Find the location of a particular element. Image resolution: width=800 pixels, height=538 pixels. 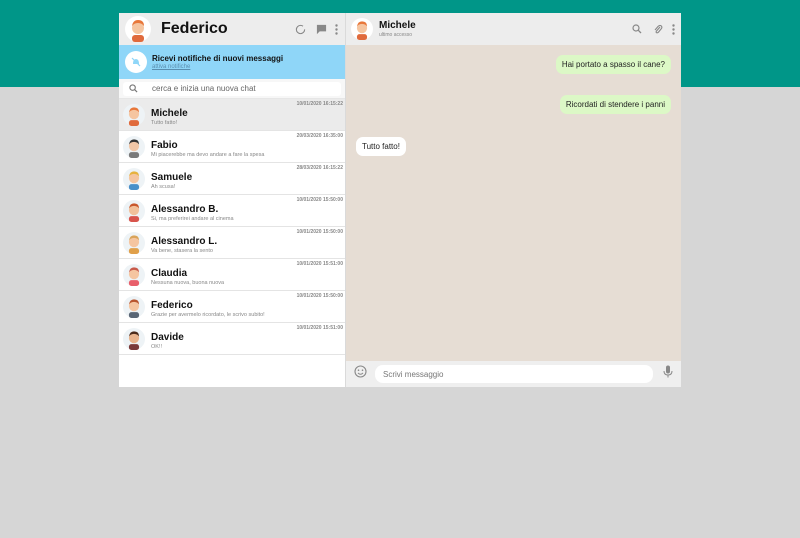

contact-name: Michele is located at coordinates (397, 25).